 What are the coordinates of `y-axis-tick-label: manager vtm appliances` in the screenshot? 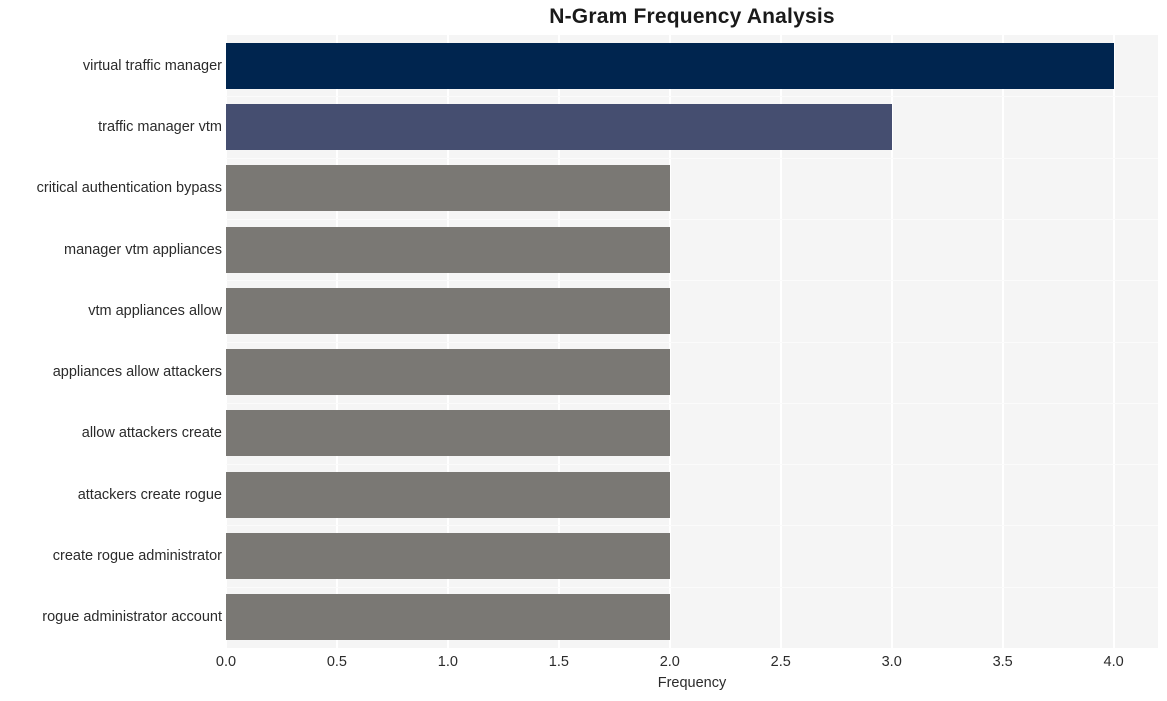 It's located at (143, 250).